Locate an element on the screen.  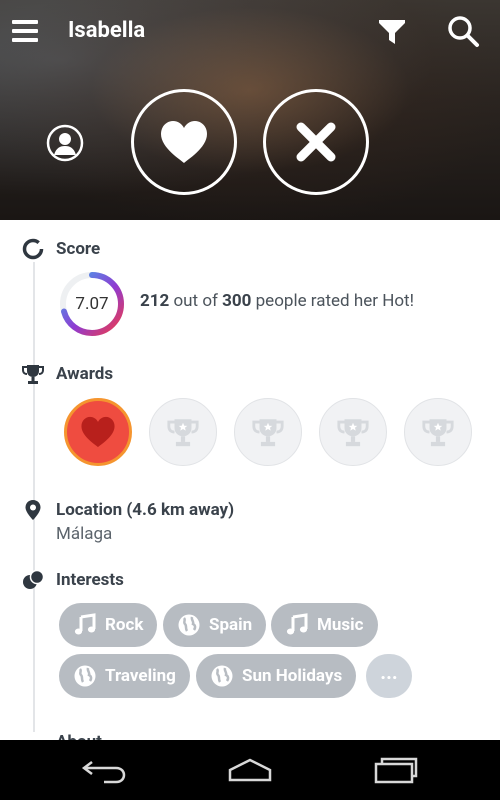
top-app-bar: Isabella is located at coordinates (250, 32).